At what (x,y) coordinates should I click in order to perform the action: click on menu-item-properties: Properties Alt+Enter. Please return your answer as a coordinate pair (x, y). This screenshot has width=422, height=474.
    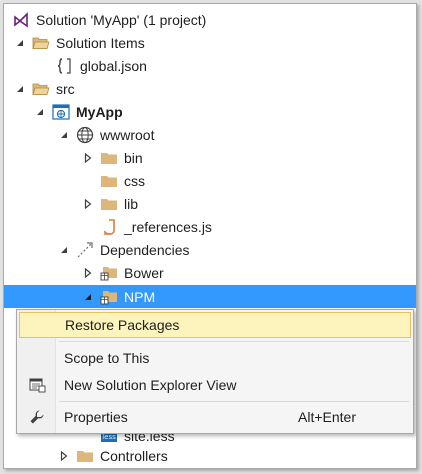
    Looking at the image, I should click on (215, 417).